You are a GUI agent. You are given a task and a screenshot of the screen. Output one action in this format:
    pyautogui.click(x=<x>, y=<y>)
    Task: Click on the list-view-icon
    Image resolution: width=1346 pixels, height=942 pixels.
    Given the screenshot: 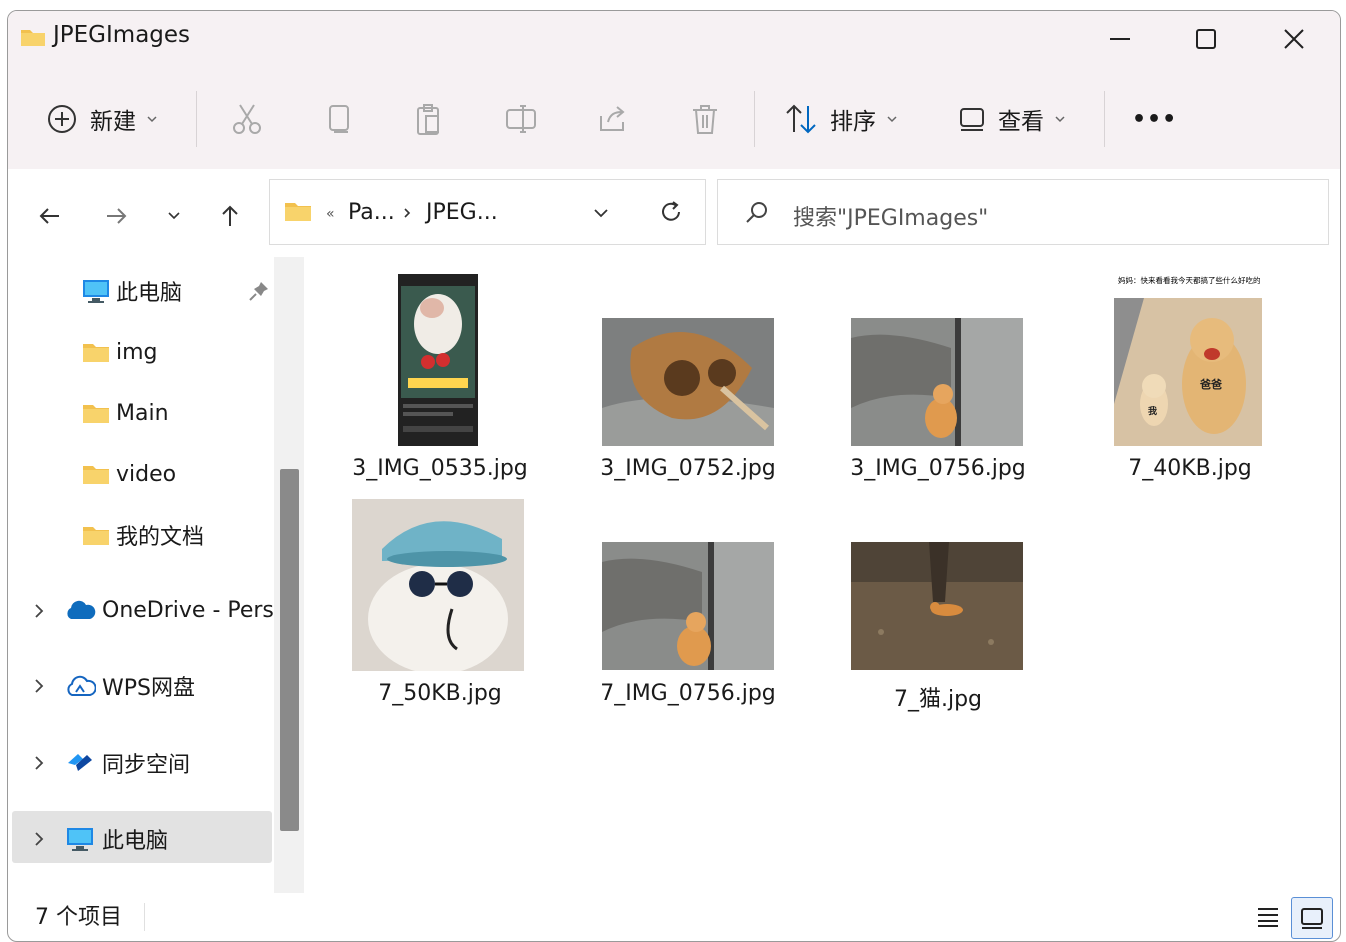 What is the action you would take?
    pyautogui.click(x=1268, y=917)
    